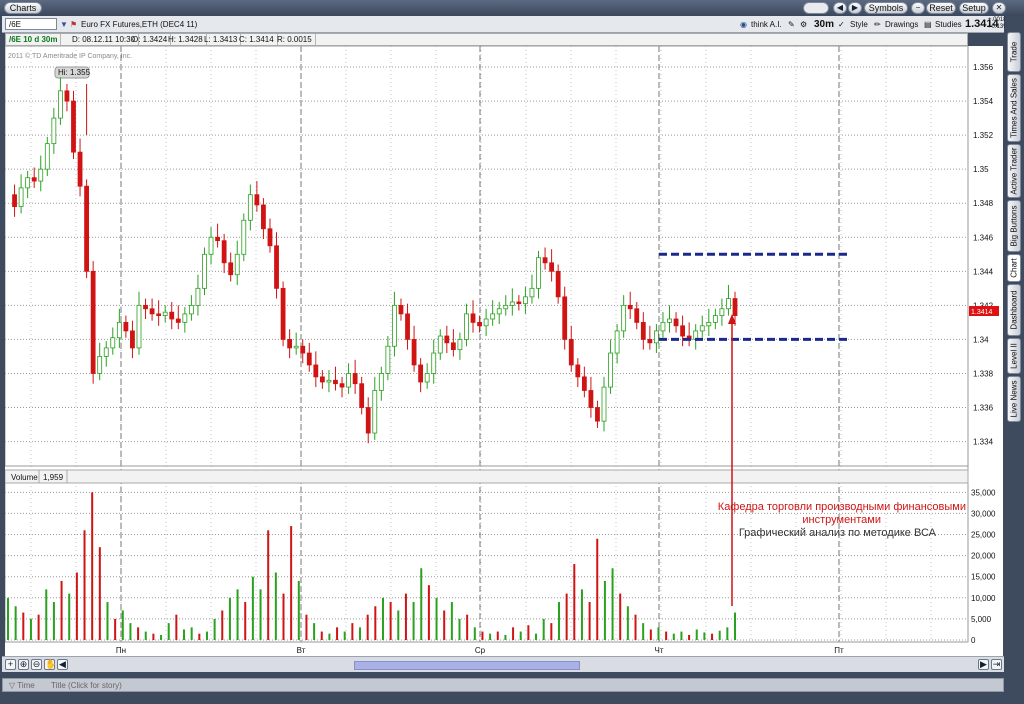 This screenshot has width=1024, height=704. What do you see at coordinates (36, 664) in the screenshot?
I see `zoom-out-icon: ⊖` at bounding box center [36, 664].